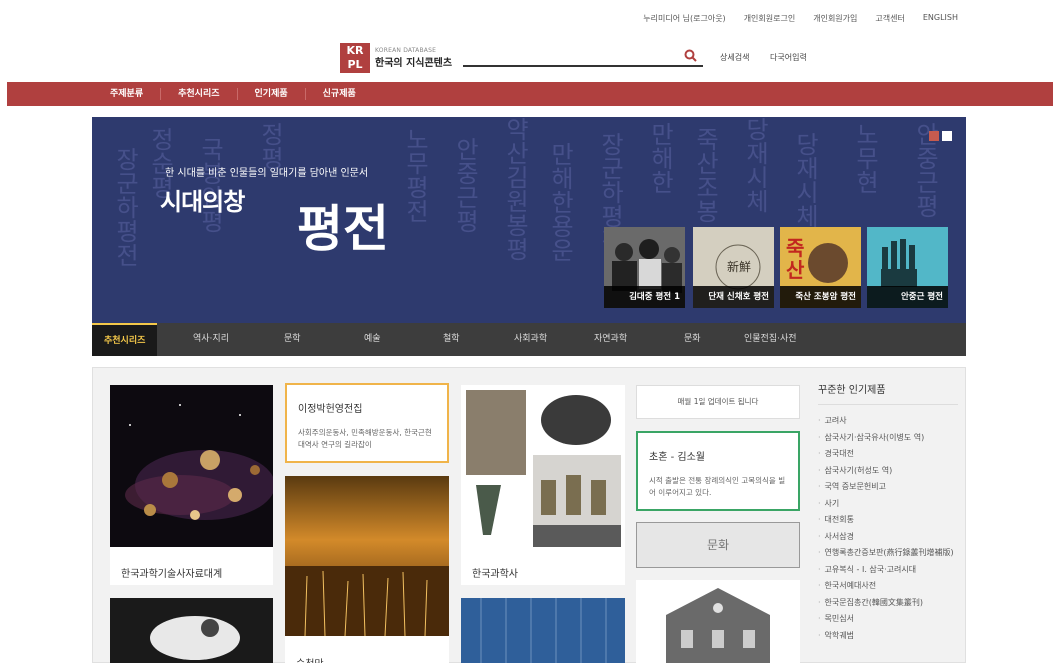 The width and height of the screenshot is (1053, 663). Describe the element at coordinates (795, 248) in the screenshot. I see `svg-text: 죽` at that location.